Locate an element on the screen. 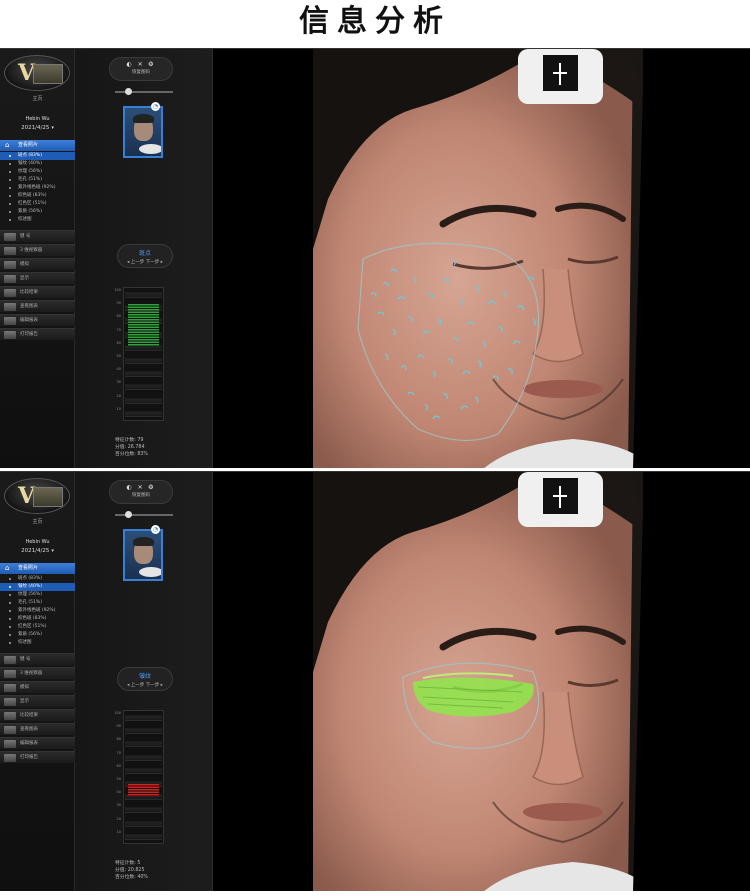 Image resolution: width=750 pixels, height=895 pixels. gauge-scale: 100 90 80 70 60 50 40 30 20 10 is located at coordinates (116, 777).